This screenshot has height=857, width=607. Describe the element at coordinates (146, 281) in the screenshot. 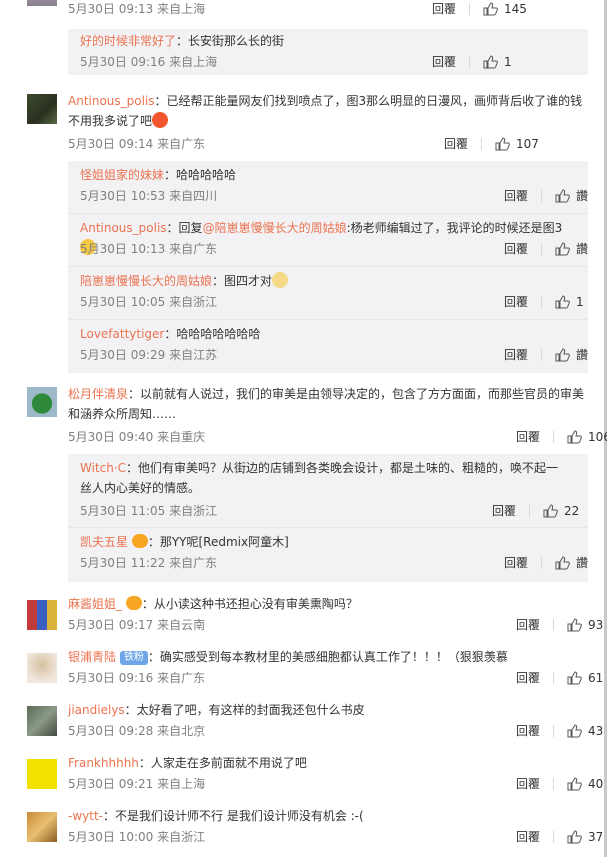

I see `reply-username: 陪崽崽慢慢长大的周姑娘` at that location.